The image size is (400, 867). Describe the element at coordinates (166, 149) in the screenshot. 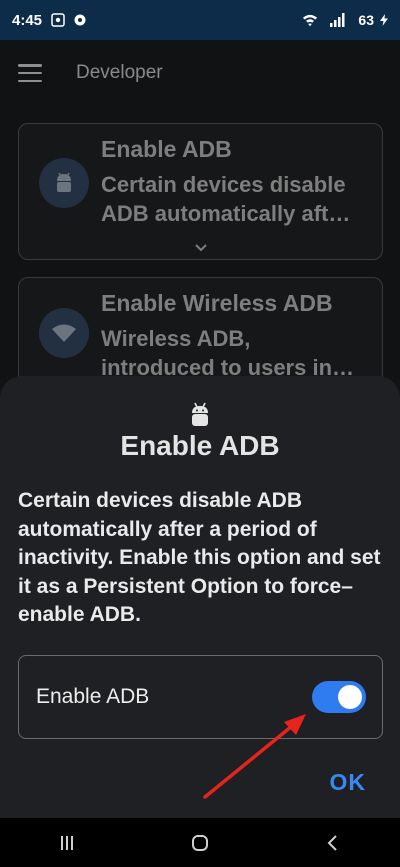

I see `card-title: Enable ADB` at that location.